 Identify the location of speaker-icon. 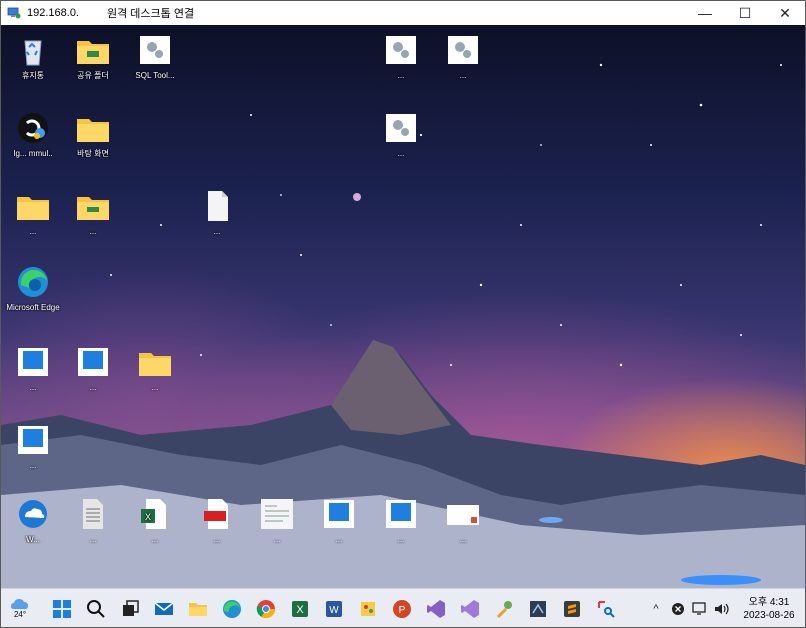
(722, 608).